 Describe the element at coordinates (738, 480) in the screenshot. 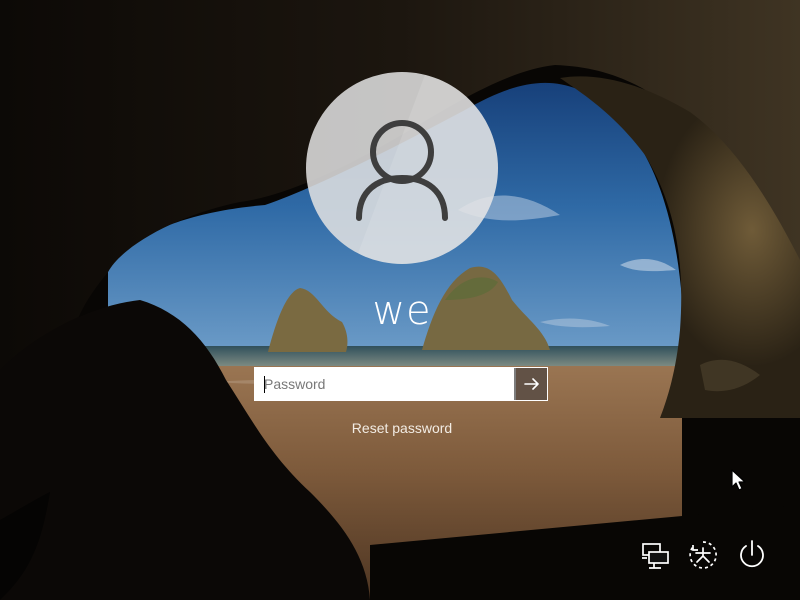

I see `mouse-pointer-icon` at that location.